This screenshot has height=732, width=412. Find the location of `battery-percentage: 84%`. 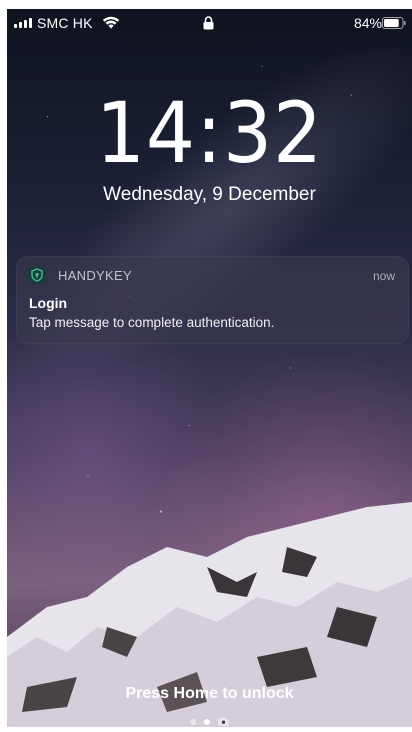

battery-percentage: 84% is located at coordinates (367, 23).